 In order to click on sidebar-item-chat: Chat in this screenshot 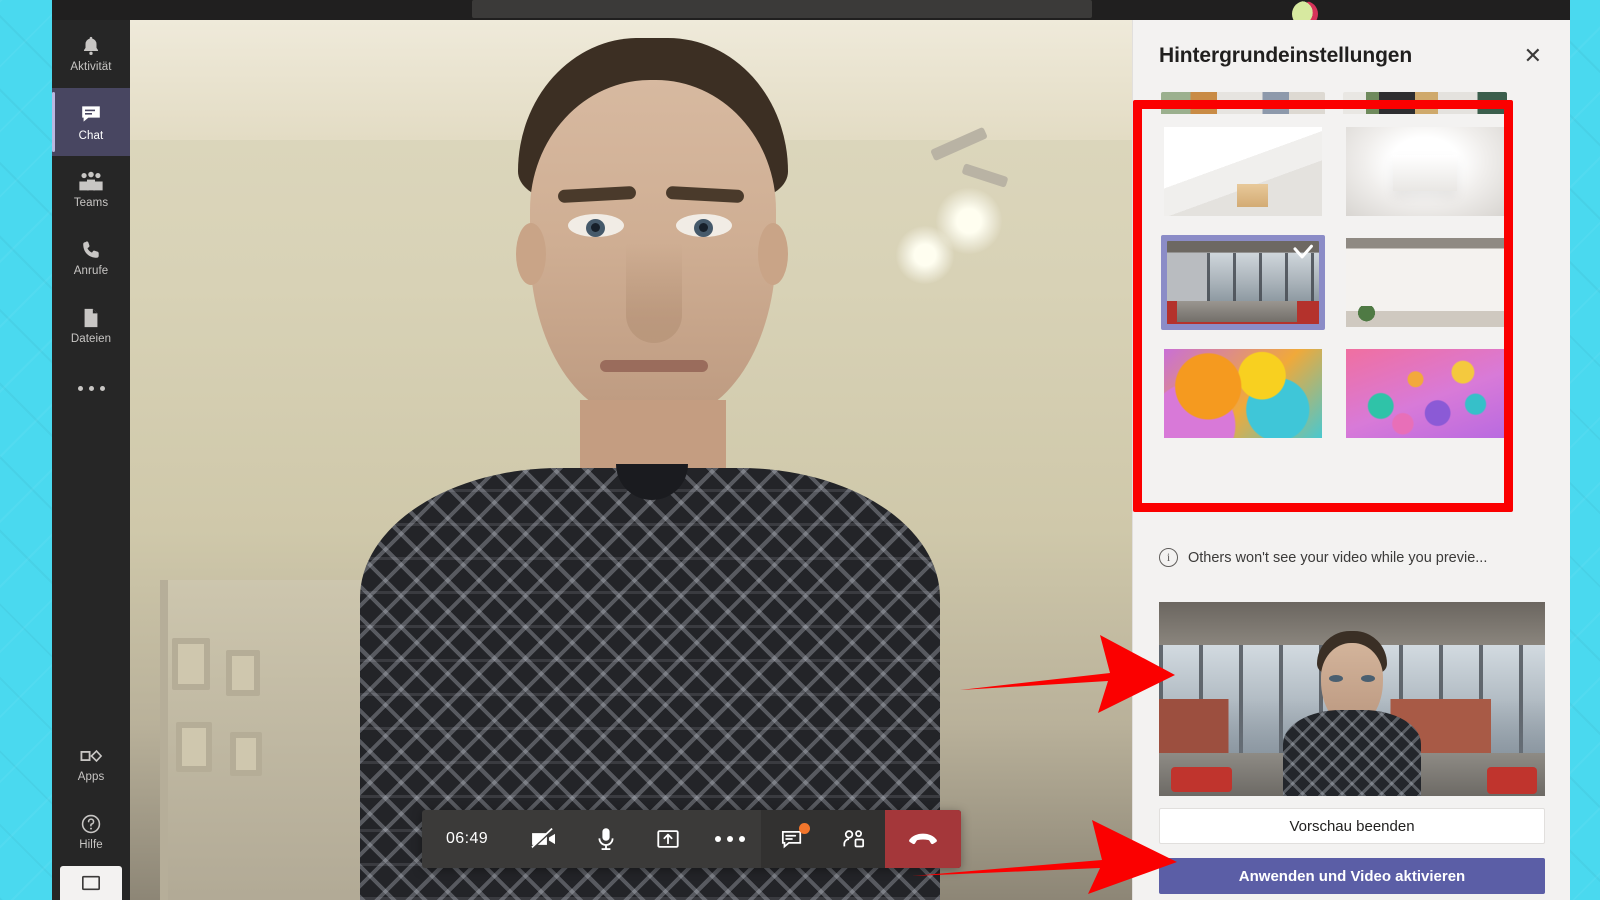, I will do `click(91, 122)`.